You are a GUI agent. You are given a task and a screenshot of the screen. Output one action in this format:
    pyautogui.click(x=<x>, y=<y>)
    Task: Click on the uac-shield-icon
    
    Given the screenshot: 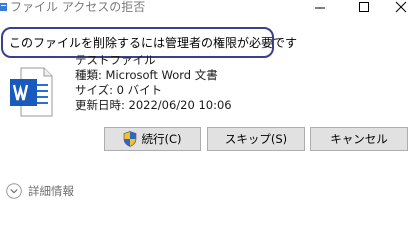 What is the action you would take?
    pyautogui.click(x=130, y=139)
    